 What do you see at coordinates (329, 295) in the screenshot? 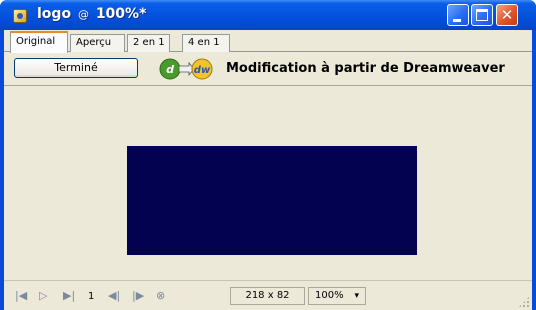
I see `zoom-value: 100%` at bounding box center [329, 295].